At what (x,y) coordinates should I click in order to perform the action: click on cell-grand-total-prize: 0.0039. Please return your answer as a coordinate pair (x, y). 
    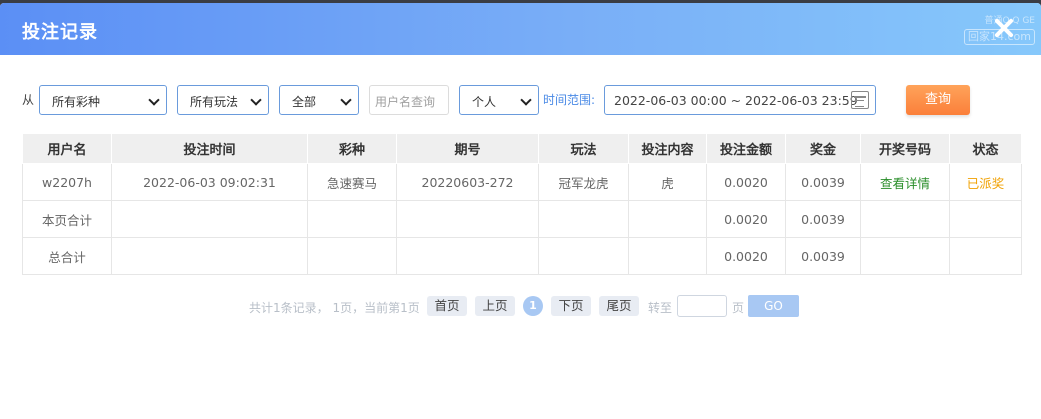
    Looking at the image, I should click on (823, 256).